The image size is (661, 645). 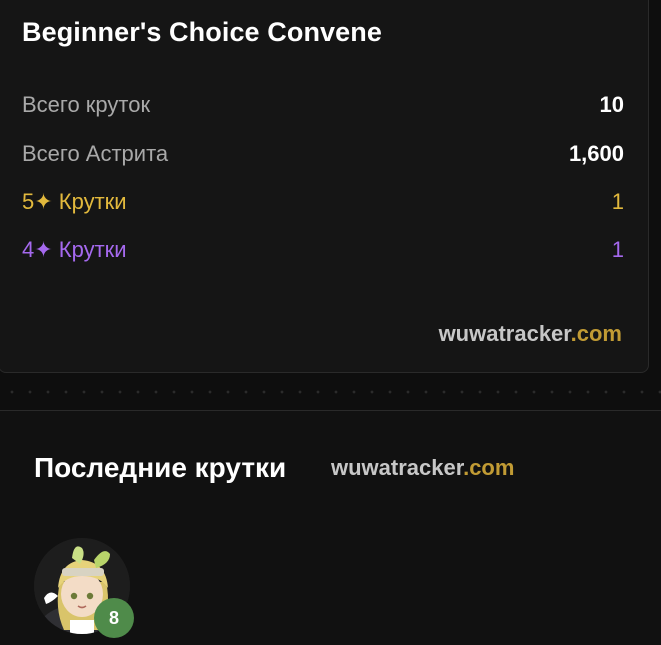 What do you see at coordinates (330, 392) in the screenshot?
I see `dotted-separator` at bounding box center [330, 392].